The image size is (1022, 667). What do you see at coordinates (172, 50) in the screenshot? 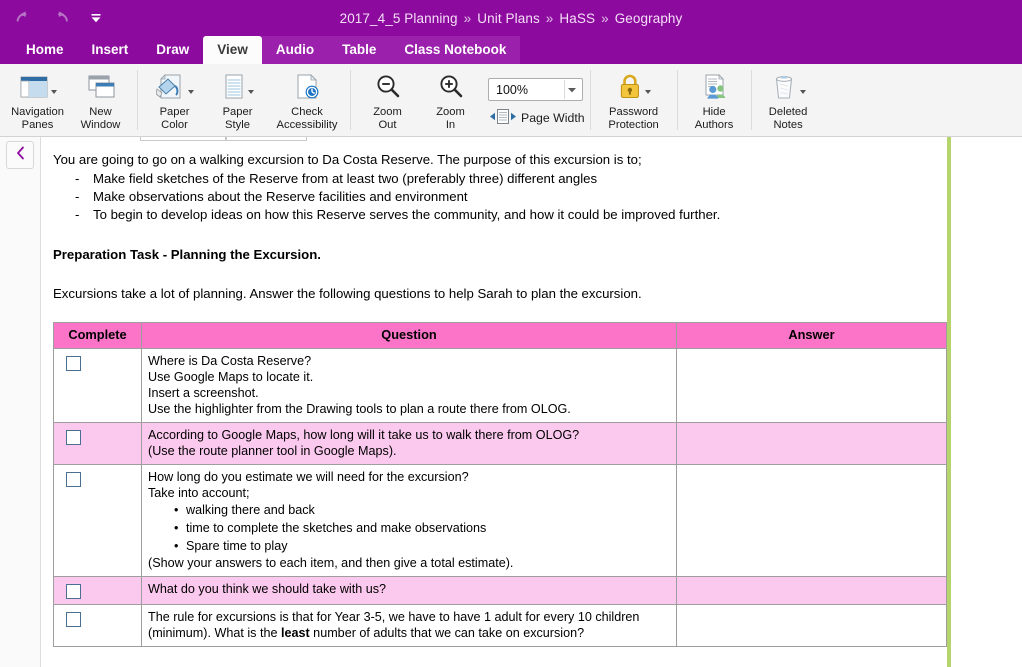
I see `tab-draw: Draw` at bounding box center [172, 50].